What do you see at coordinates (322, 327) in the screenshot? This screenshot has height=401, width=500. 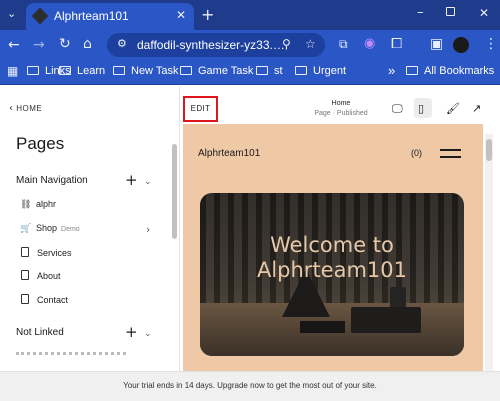 I see `tray-object` at bounding box center [322, 327].